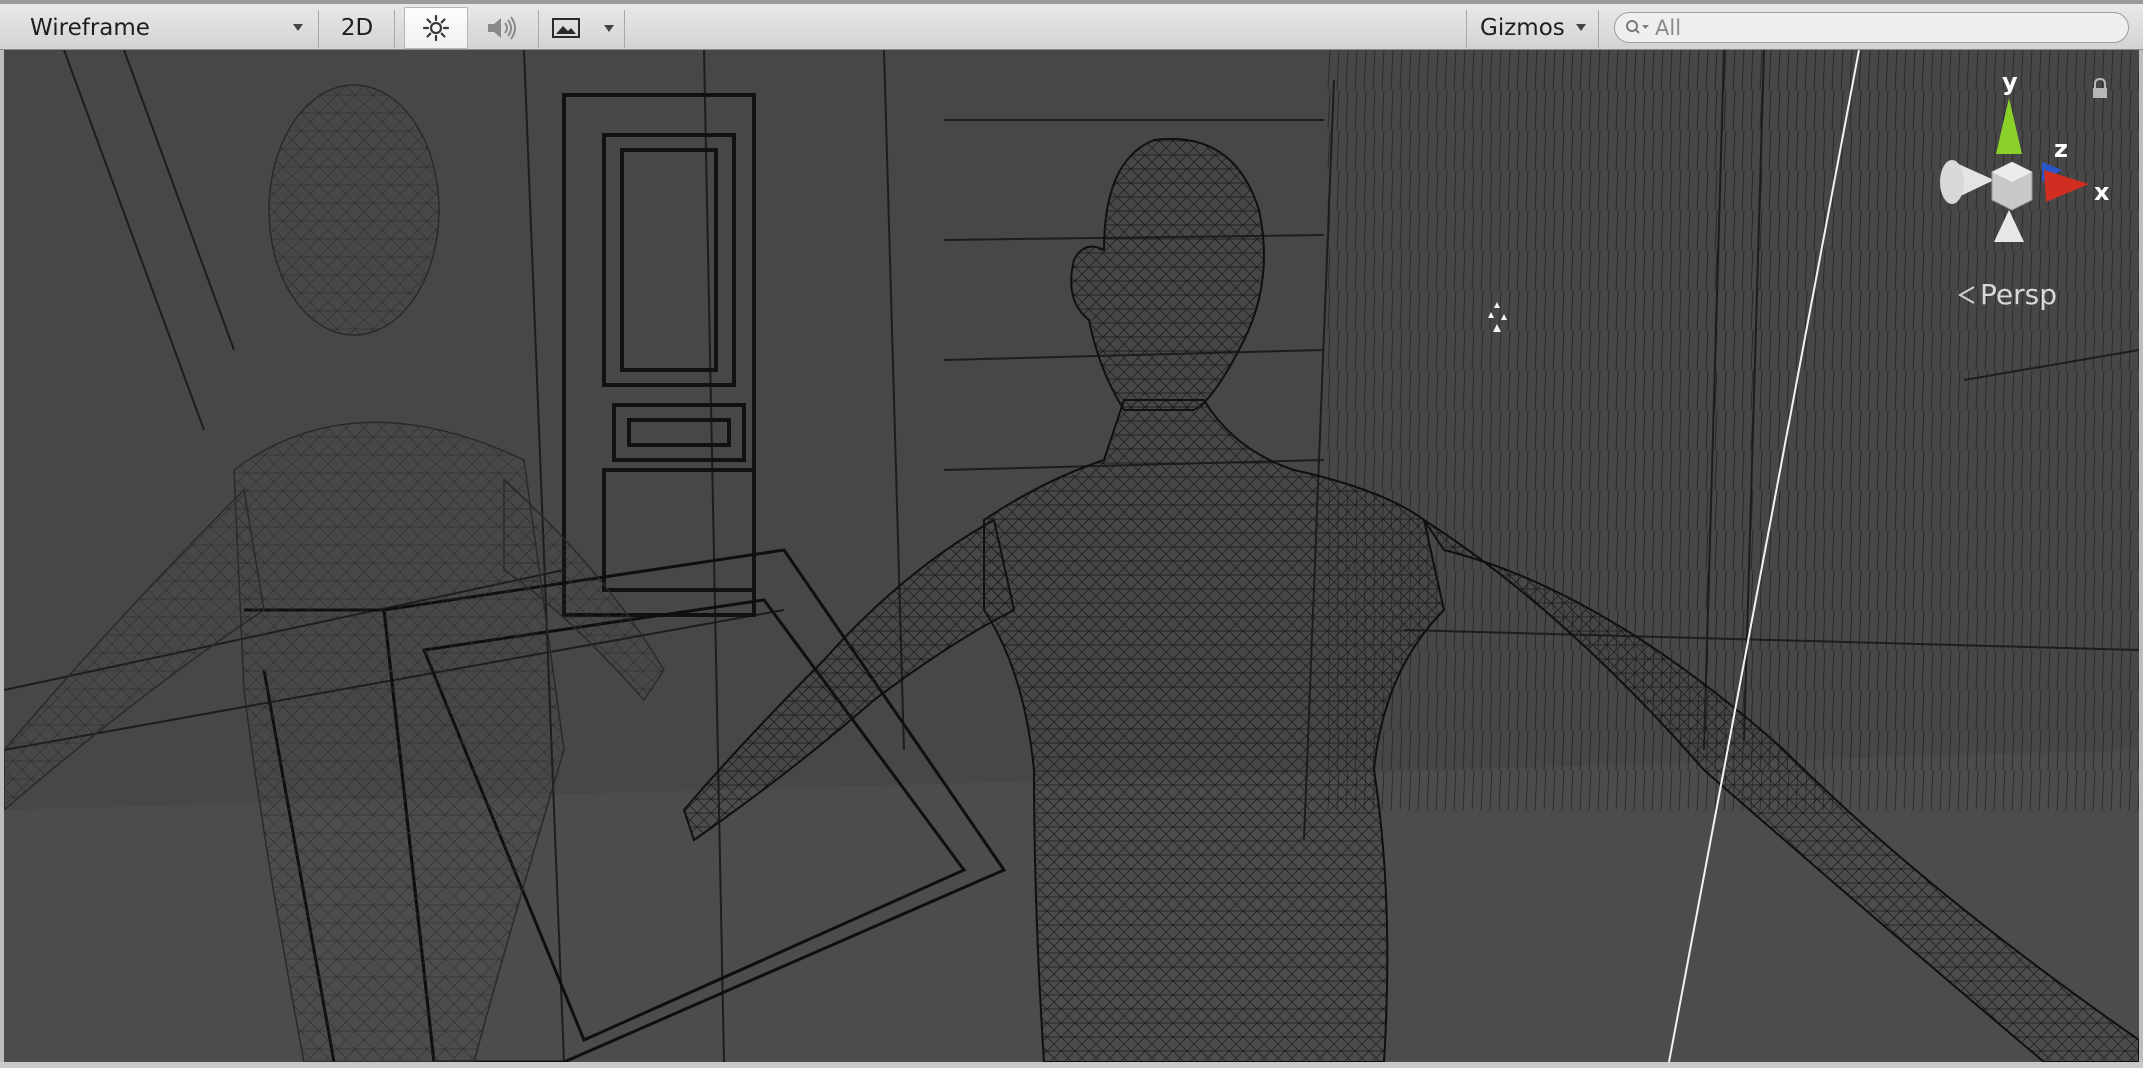  Describe the element at coordinates (1522, 28) in the screenshot. I see `gizmos-label: Gizmos` at that location.